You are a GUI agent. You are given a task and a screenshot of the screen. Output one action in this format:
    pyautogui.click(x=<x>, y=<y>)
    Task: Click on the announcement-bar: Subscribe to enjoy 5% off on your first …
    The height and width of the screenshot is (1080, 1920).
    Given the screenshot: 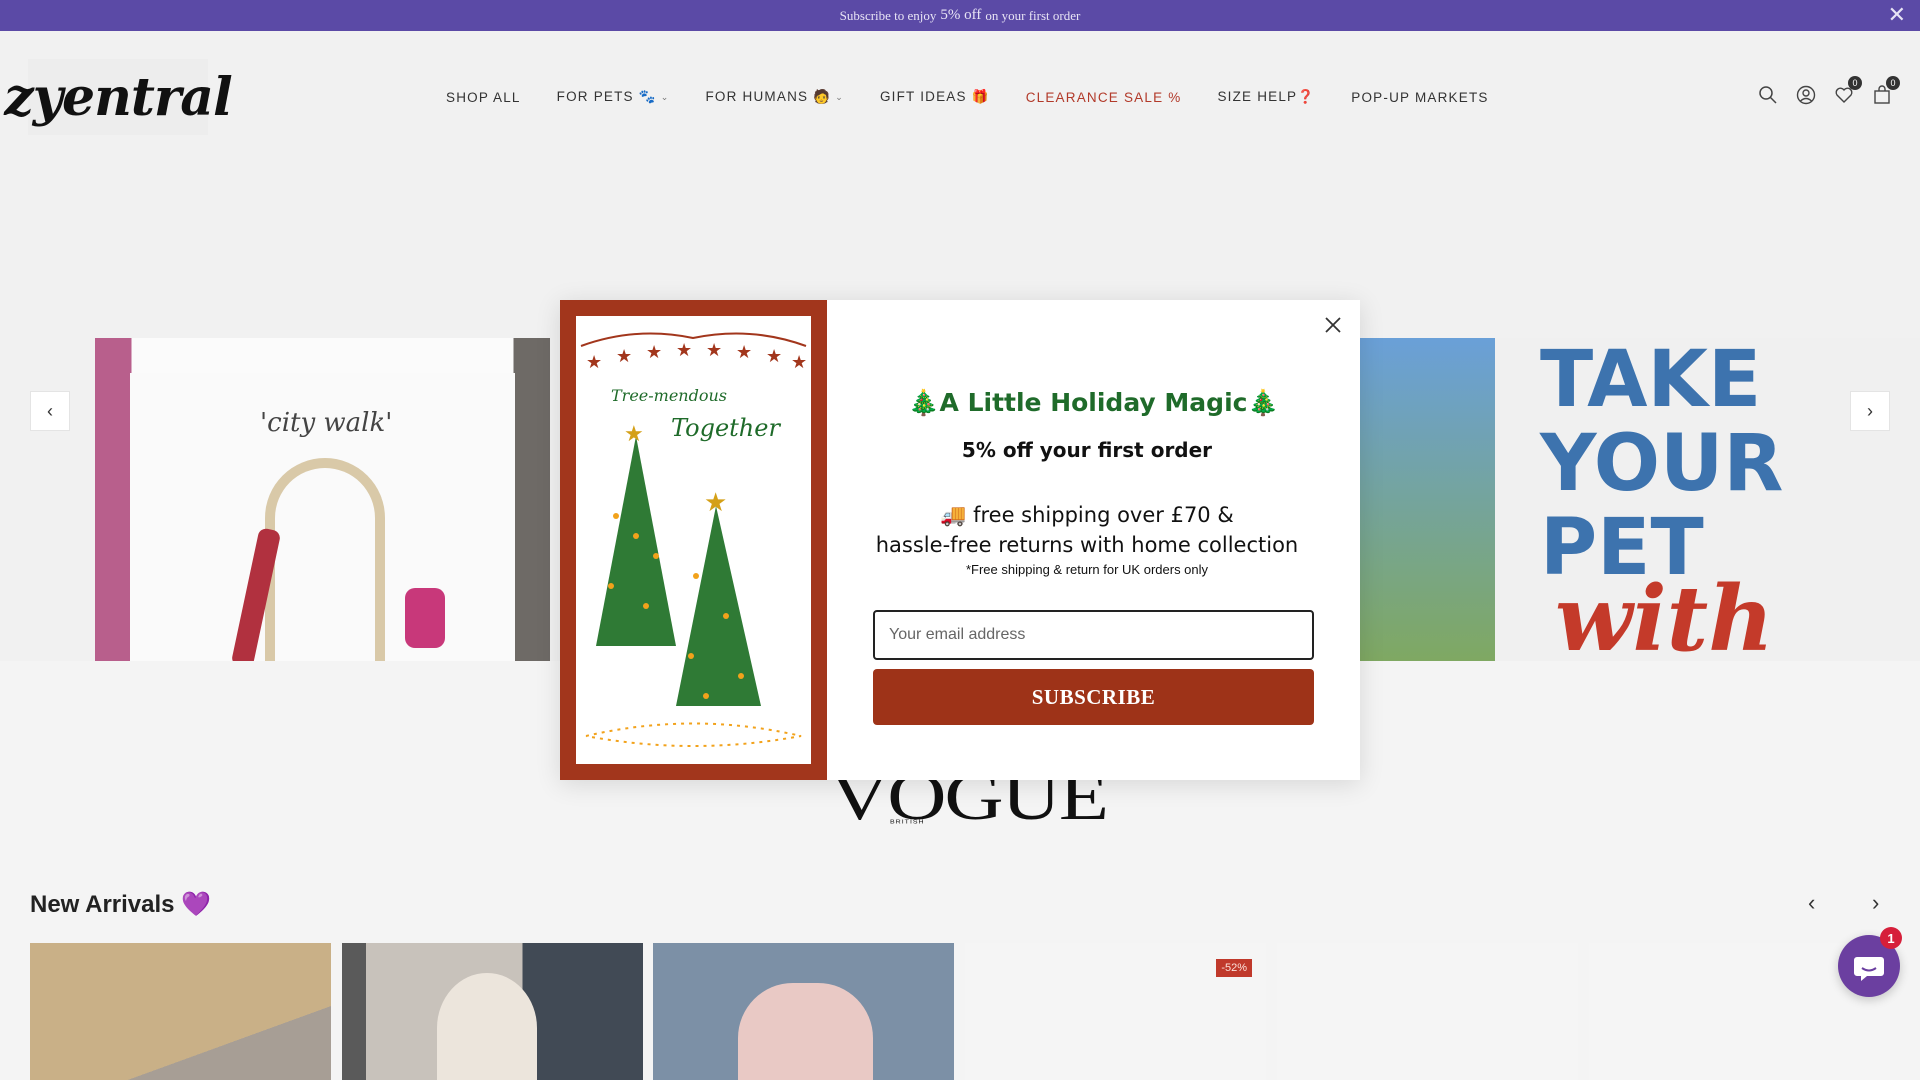 What is the action you would take?
    pyautogui.click(x=960, y=15)
    